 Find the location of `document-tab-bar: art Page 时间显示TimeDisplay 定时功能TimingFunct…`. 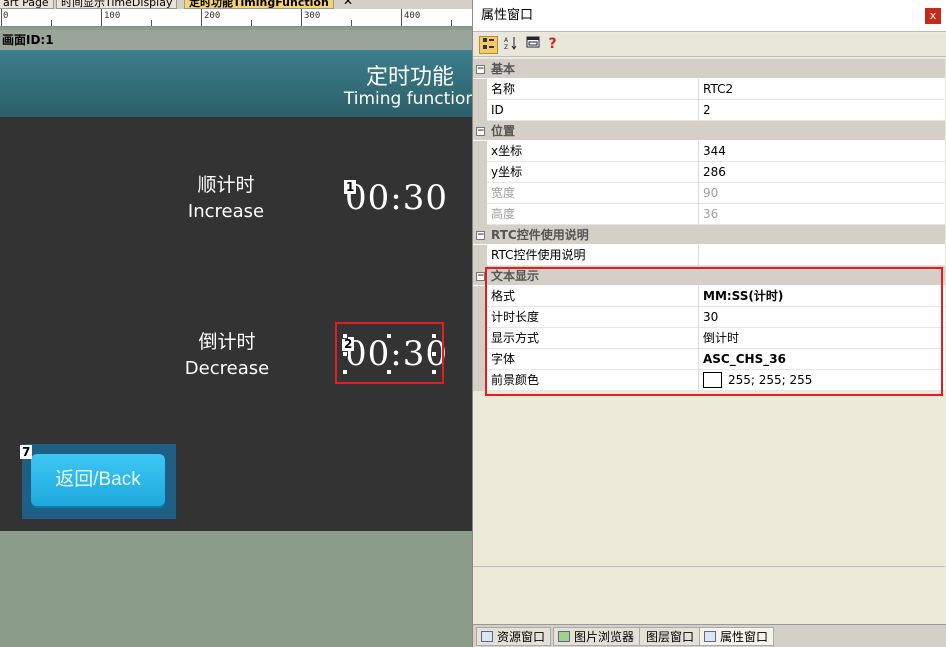

document-tab-bar: art Page 时间显示TimeDisplay 定时功能TimingFunct… is located at coordinates (236, 4).